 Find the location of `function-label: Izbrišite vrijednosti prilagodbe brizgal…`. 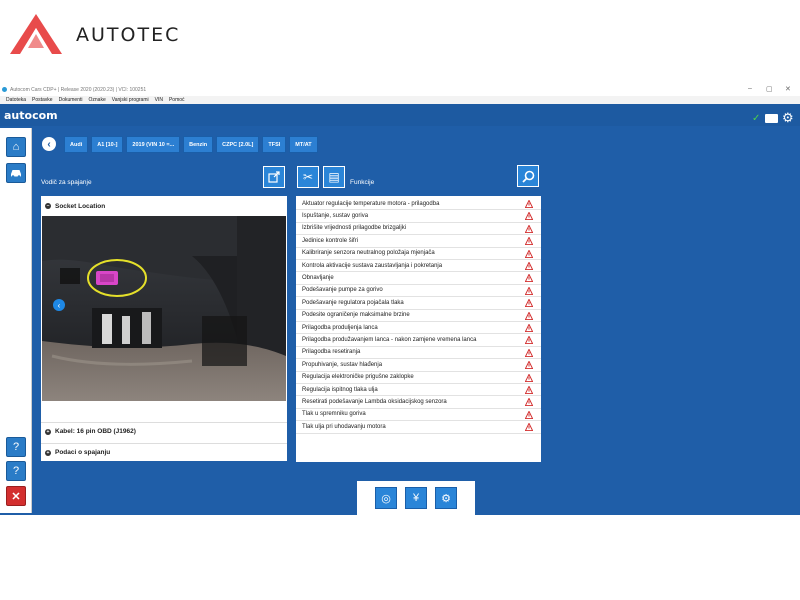

function-label: Izbrišite vrijednosti prilagodbe brizgal… is located at coordinates (354, 228).